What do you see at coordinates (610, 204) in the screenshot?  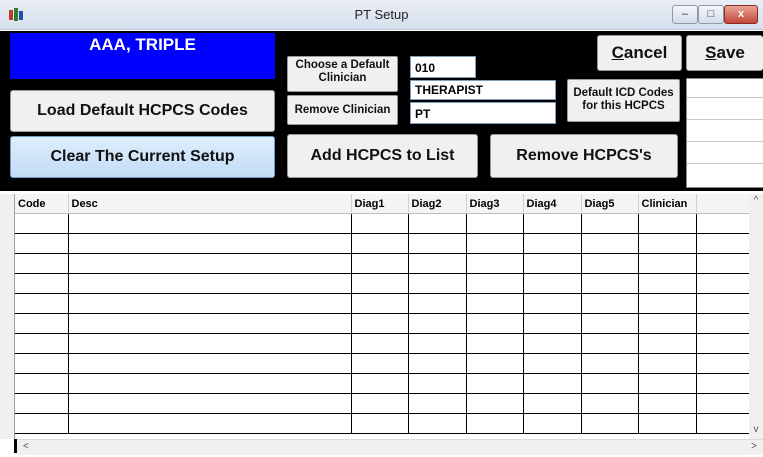 I see `column-header: Diag5` at bounding box center [610, 204].